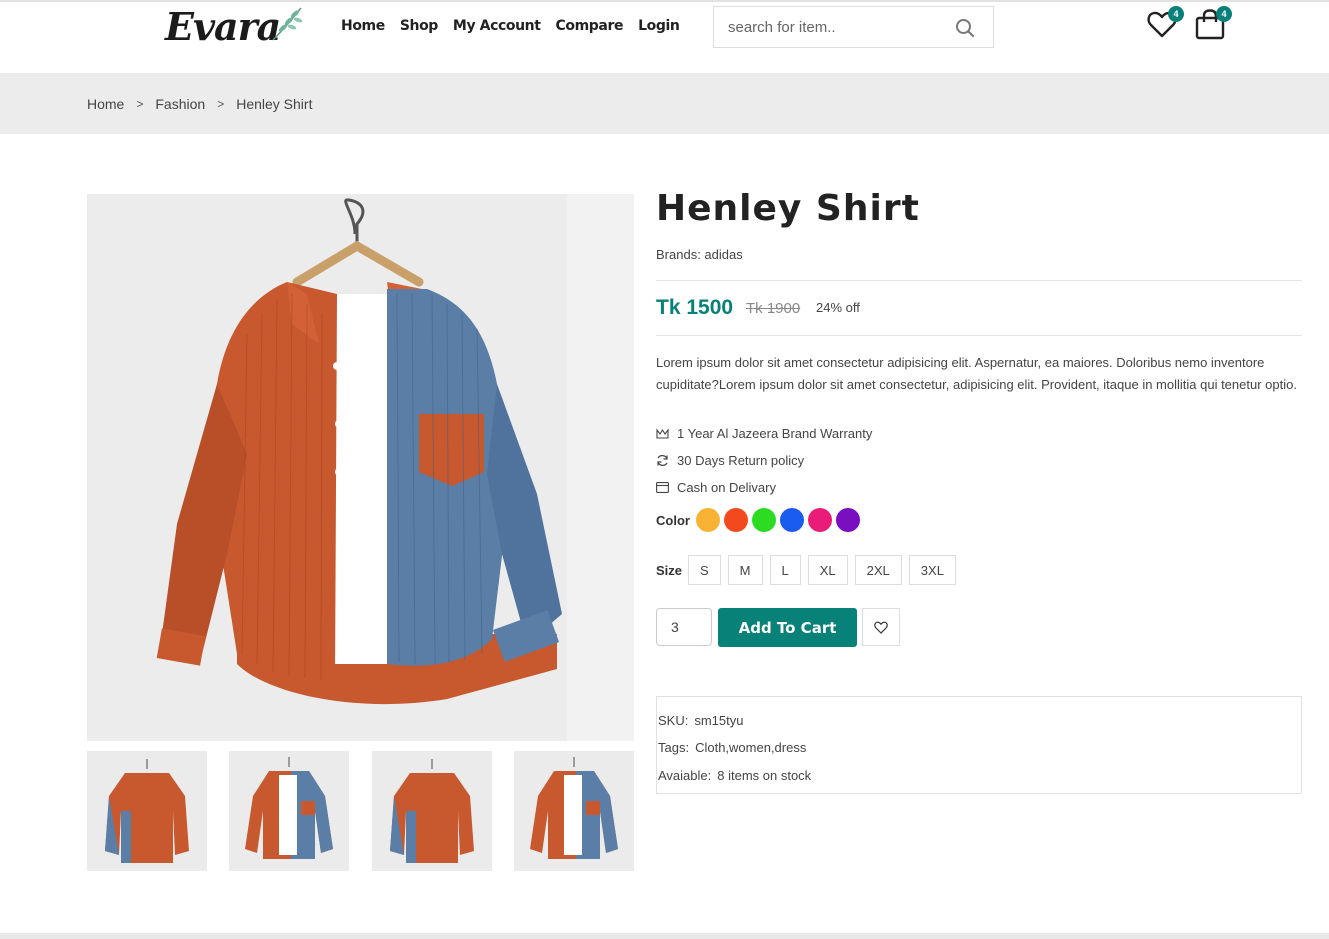 This screenshot has width=1329, height=939. I want to click on size-option-l: L, so click(785, 570).